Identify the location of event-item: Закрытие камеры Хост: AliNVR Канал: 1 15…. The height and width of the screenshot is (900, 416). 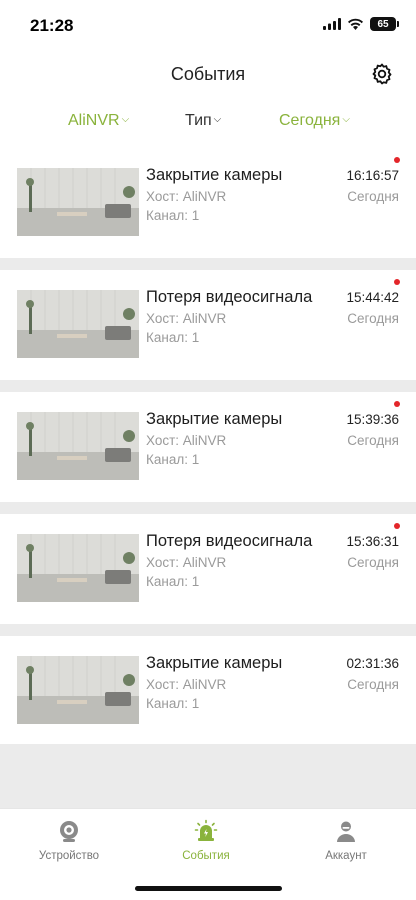
(208, 453).